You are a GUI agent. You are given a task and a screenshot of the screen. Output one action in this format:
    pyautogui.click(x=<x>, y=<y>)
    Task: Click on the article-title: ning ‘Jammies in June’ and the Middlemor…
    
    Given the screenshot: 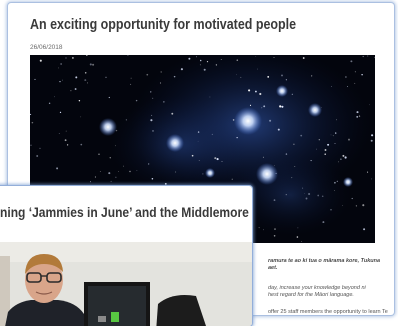 What is the action you would take?
    pyautogui.click(x=124, y=212)
    